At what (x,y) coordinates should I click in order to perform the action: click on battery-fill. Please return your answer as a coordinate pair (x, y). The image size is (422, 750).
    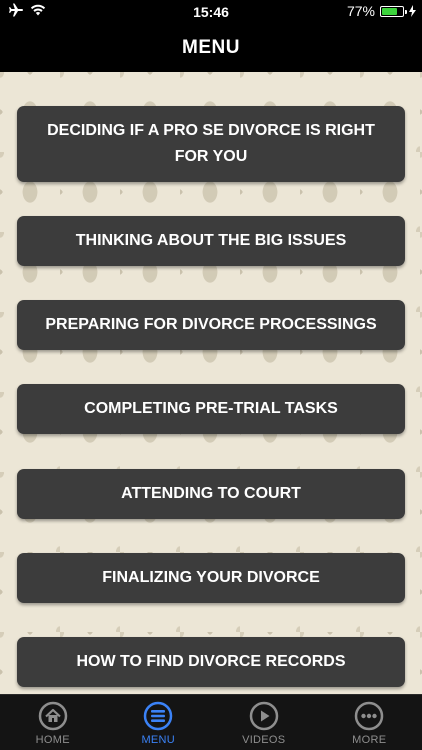
    Looking at the image, I should click on (390, 11).